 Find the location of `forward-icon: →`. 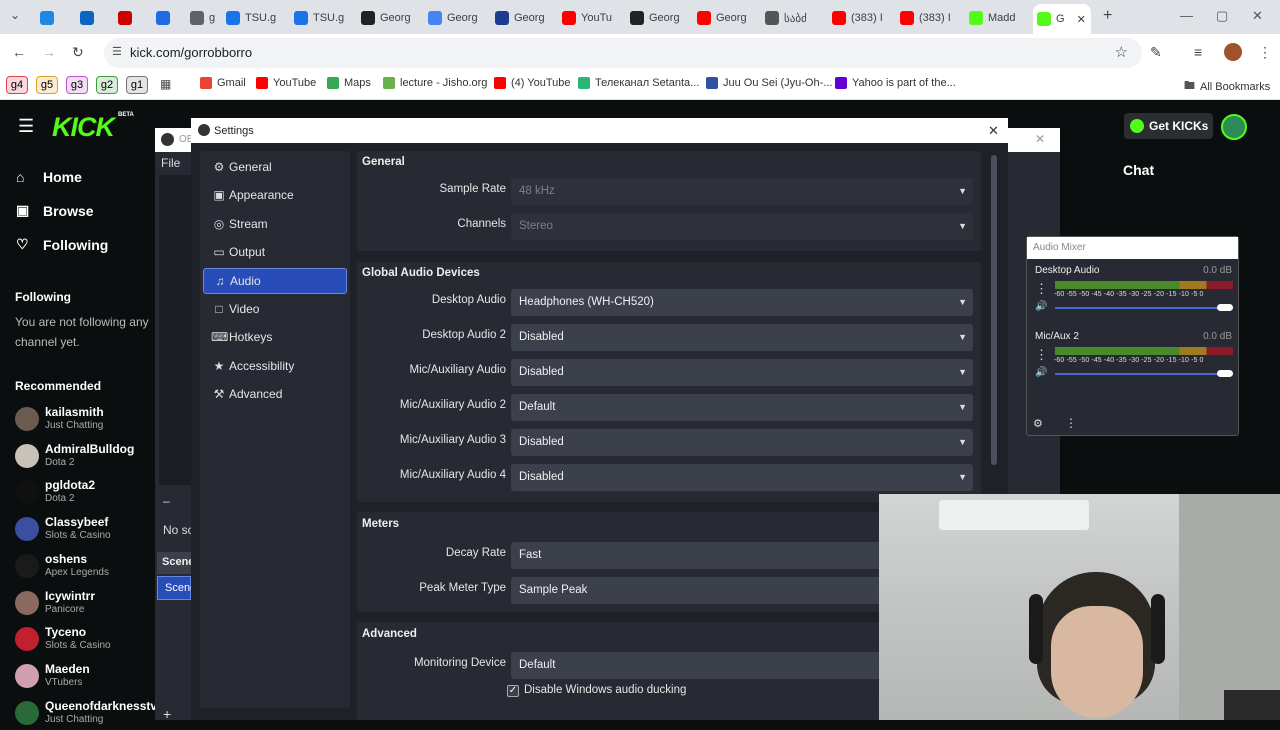

forward-icon: → is located at coordinates (49, 52).